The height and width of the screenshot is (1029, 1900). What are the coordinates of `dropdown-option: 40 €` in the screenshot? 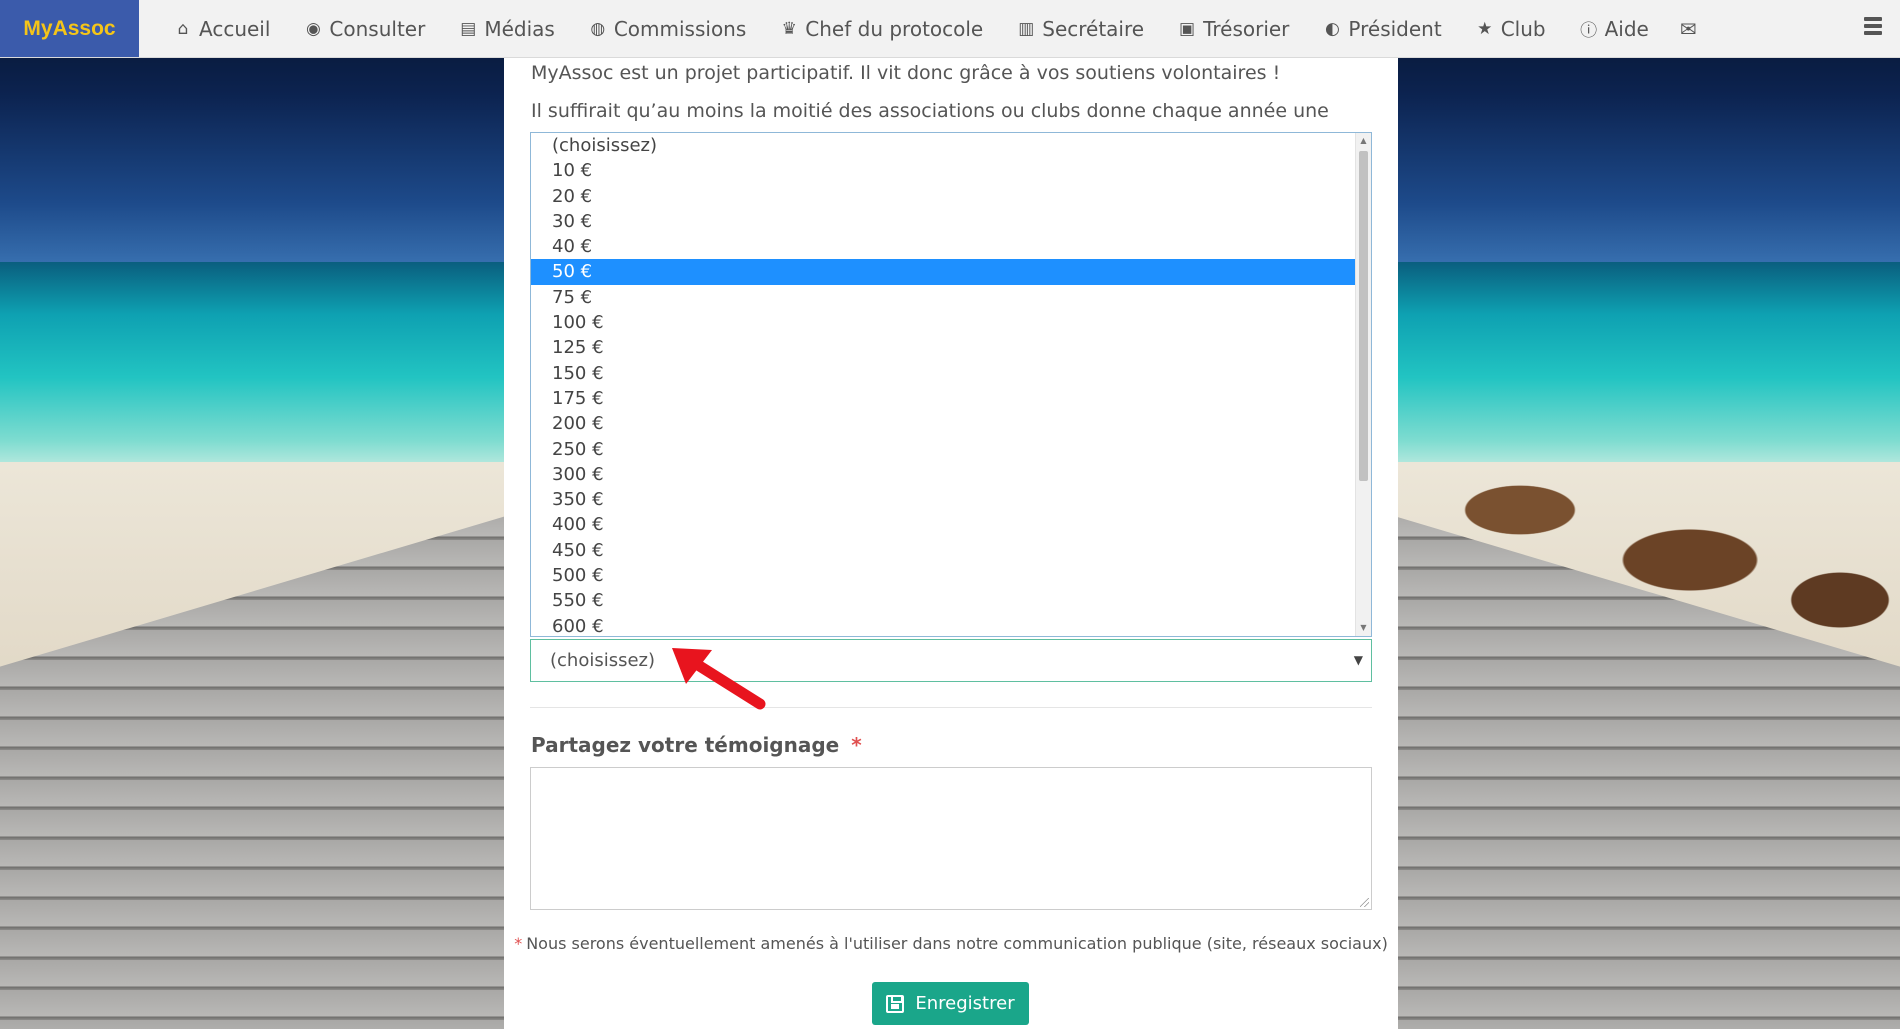 It's located at (951, 246).